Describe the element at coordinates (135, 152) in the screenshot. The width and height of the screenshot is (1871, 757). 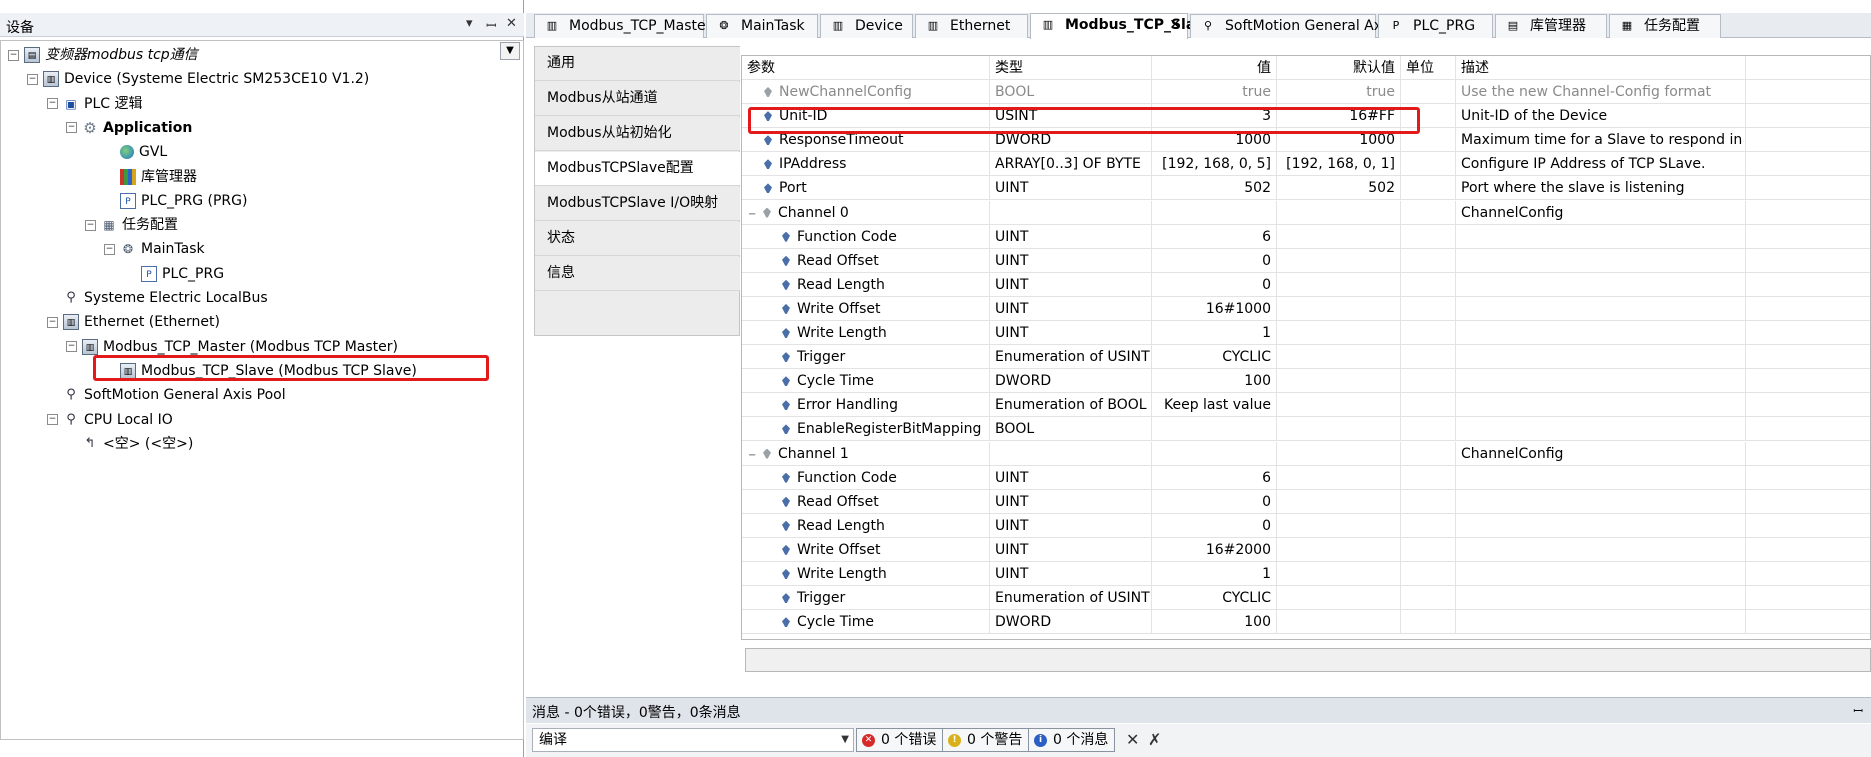
I see `tree-node-gvl-globe: GVL` at that location.